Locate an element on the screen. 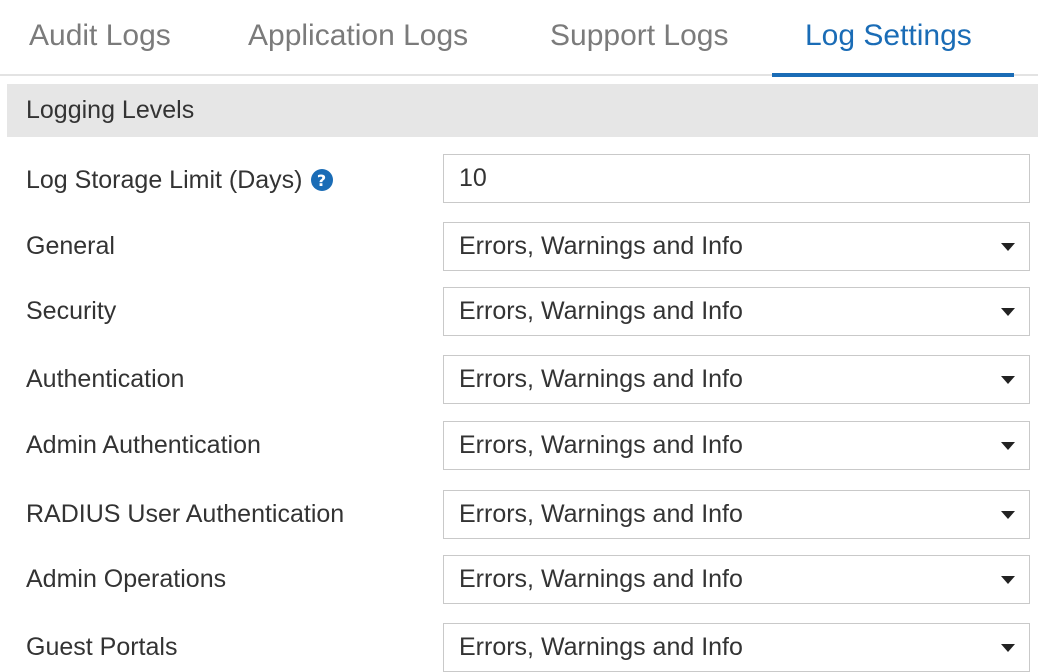  admin-authentication-level-value: Errors, Warnings and Info is located at coordinates (601, 445).